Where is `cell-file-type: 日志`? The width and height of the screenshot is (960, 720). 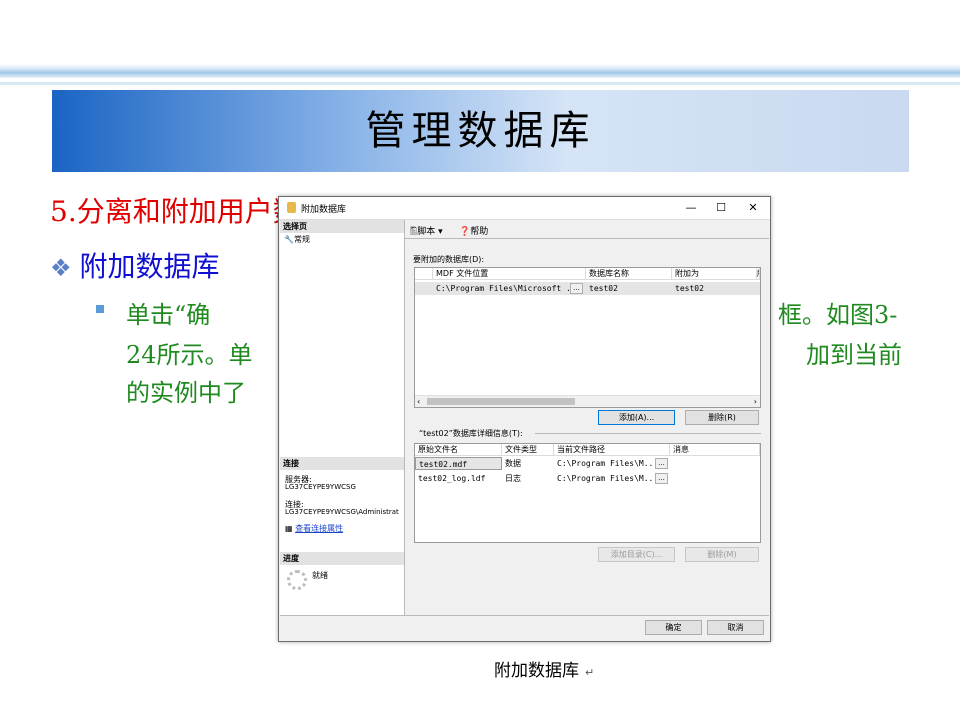 cell-file-type: 日志 is located at coordinates (513, 478).